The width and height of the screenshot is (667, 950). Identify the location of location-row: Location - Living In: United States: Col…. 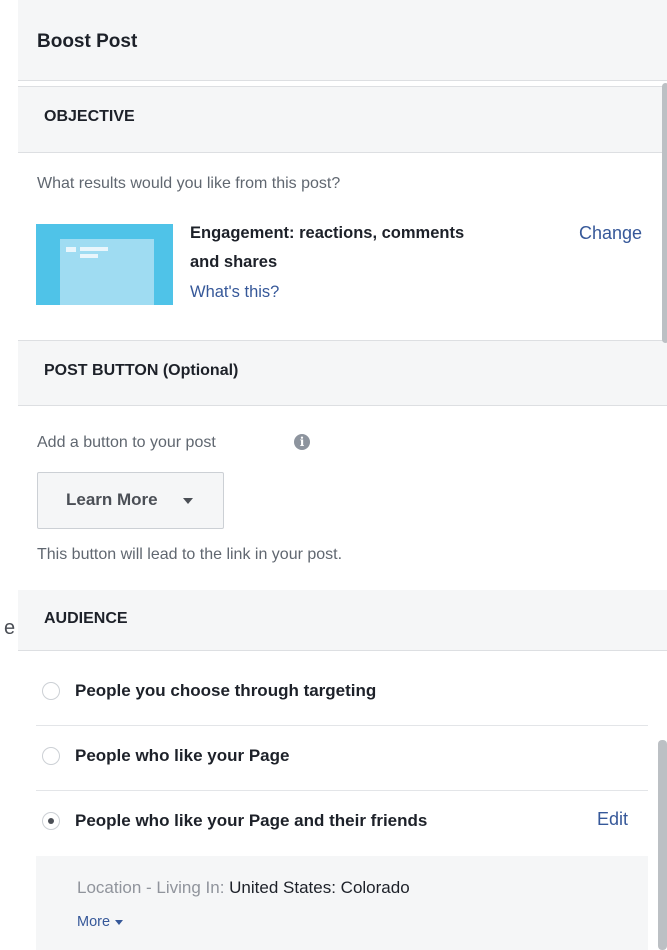
(243, 888).